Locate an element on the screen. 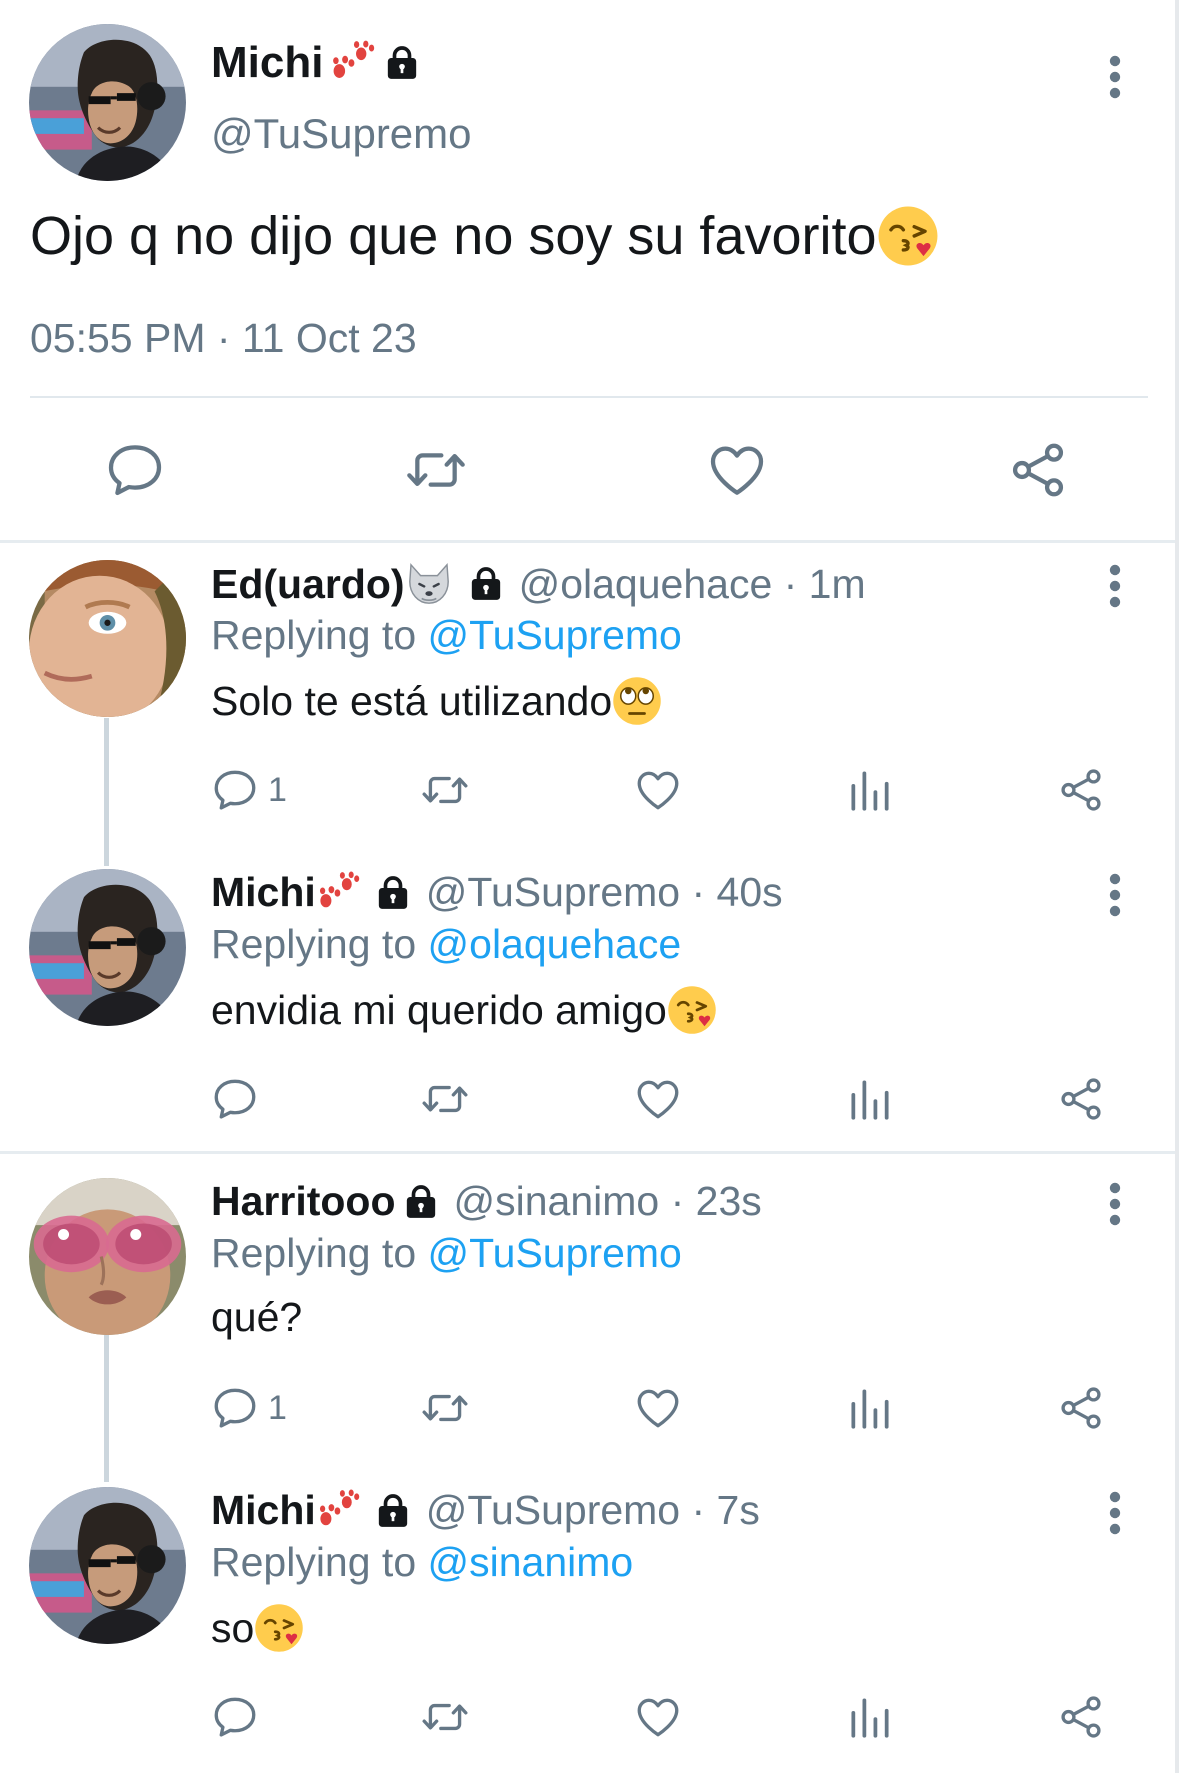  reply-header: Michi @TuSupremo · 40s is located at coordinates (497, 892).